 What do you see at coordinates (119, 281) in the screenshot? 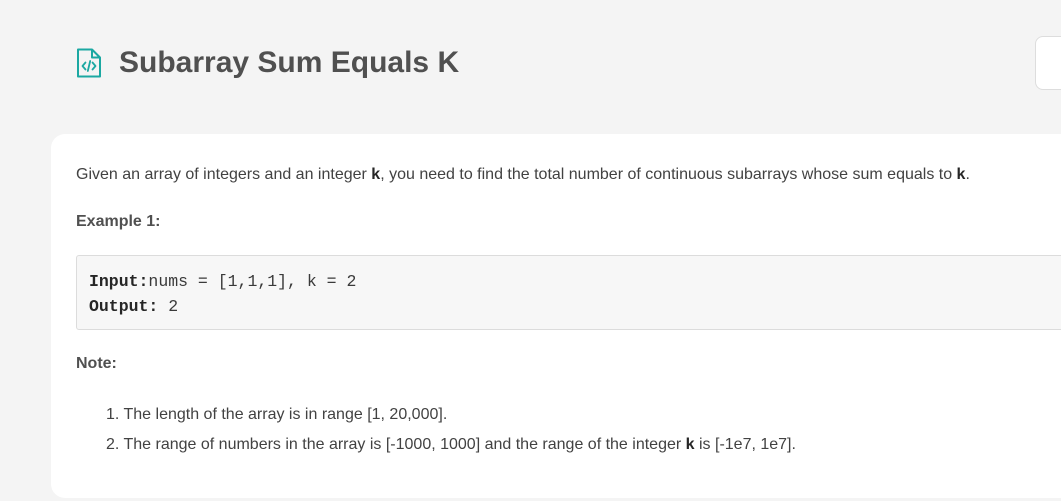
I see `input-label: Input:` at bounding box center [119, 281].